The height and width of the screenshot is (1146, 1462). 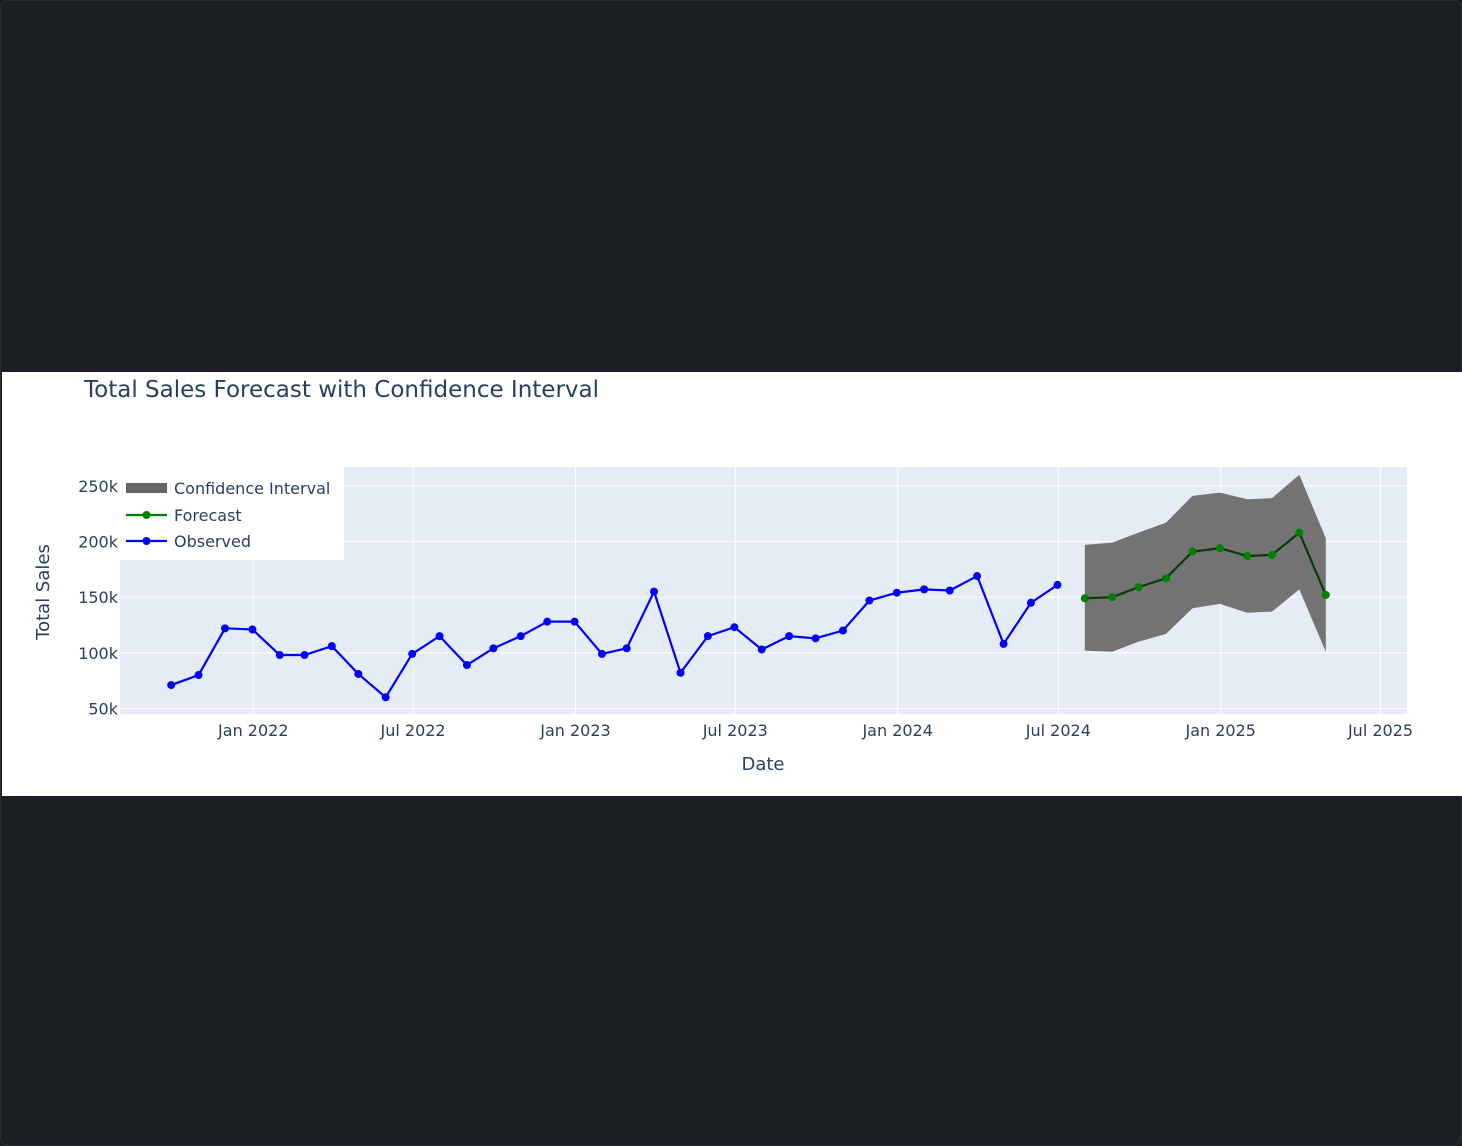 I want to click on y-tick-label: 200k, so click(x=98, y=542).